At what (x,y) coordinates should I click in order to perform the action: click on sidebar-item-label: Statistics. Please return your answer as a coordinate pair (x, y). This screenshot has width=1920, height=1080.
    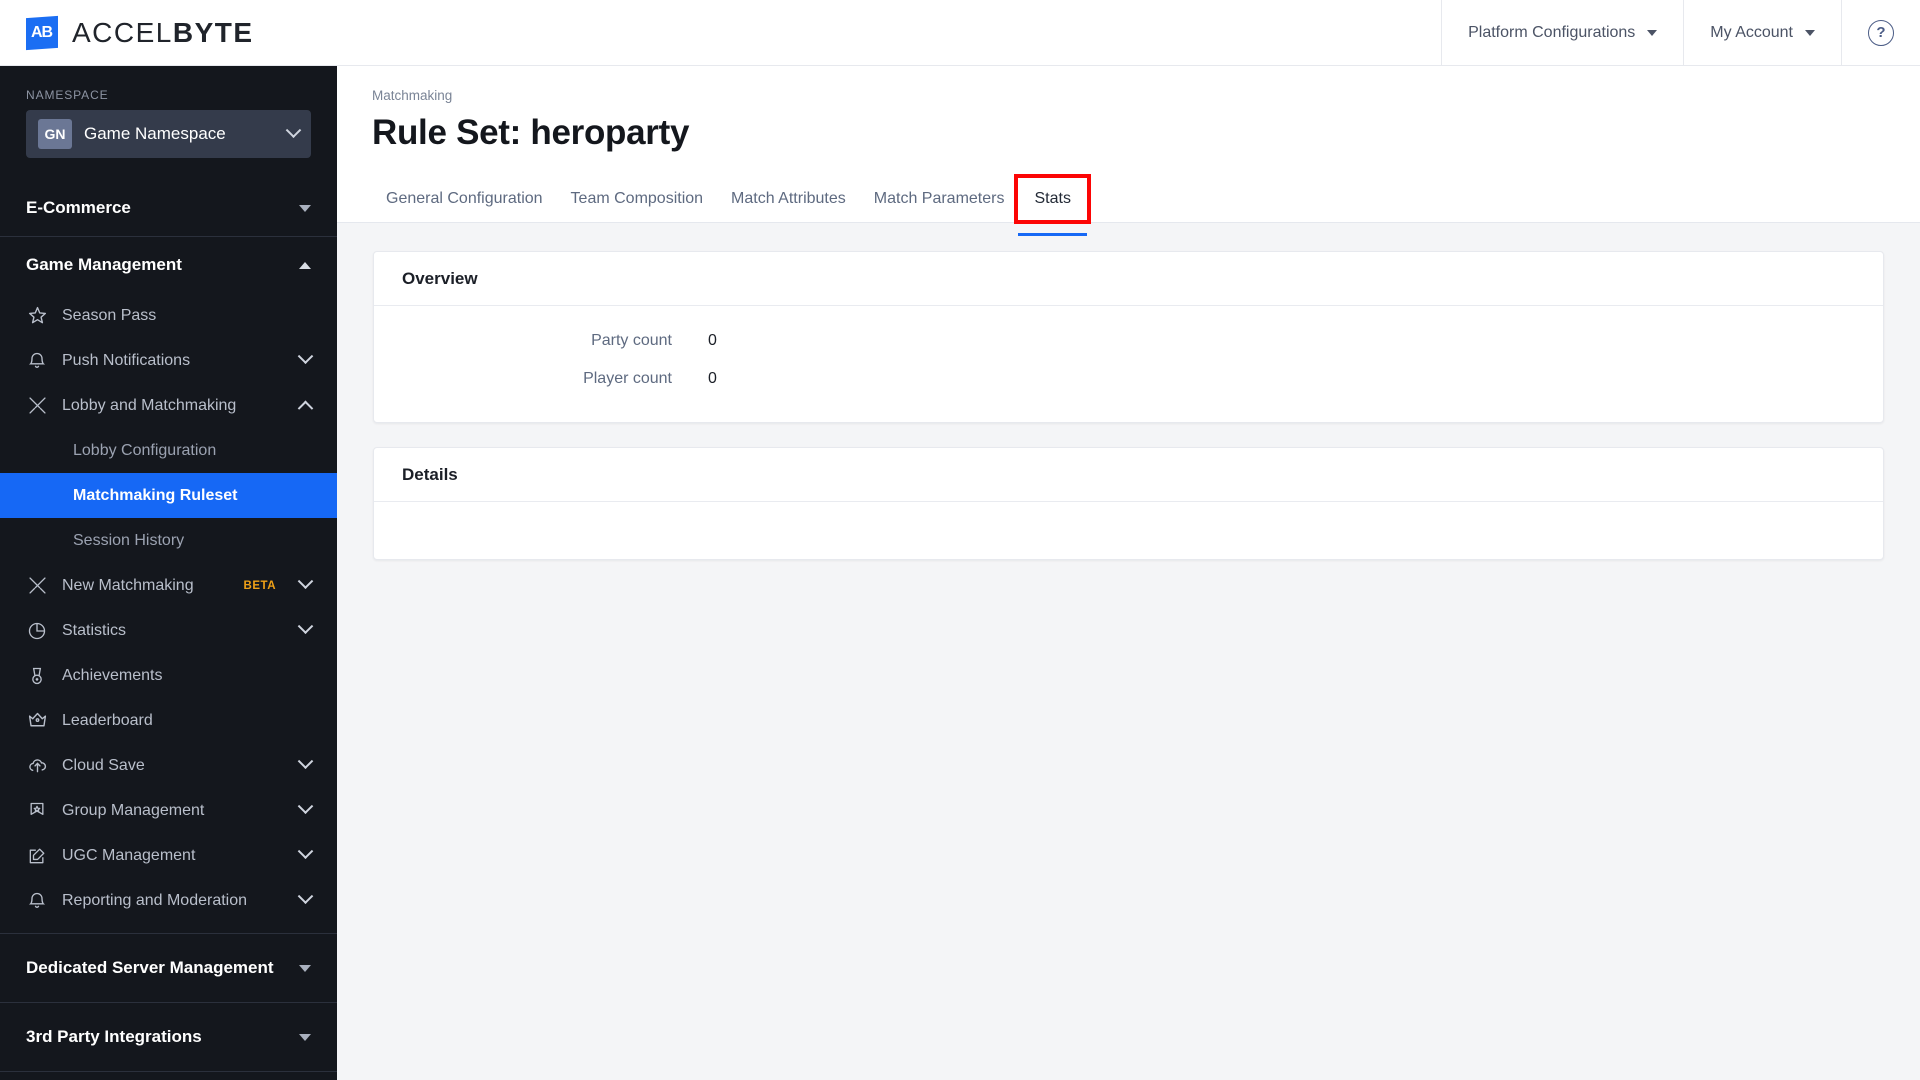
    Looking at the image, I should click on (94, 630).